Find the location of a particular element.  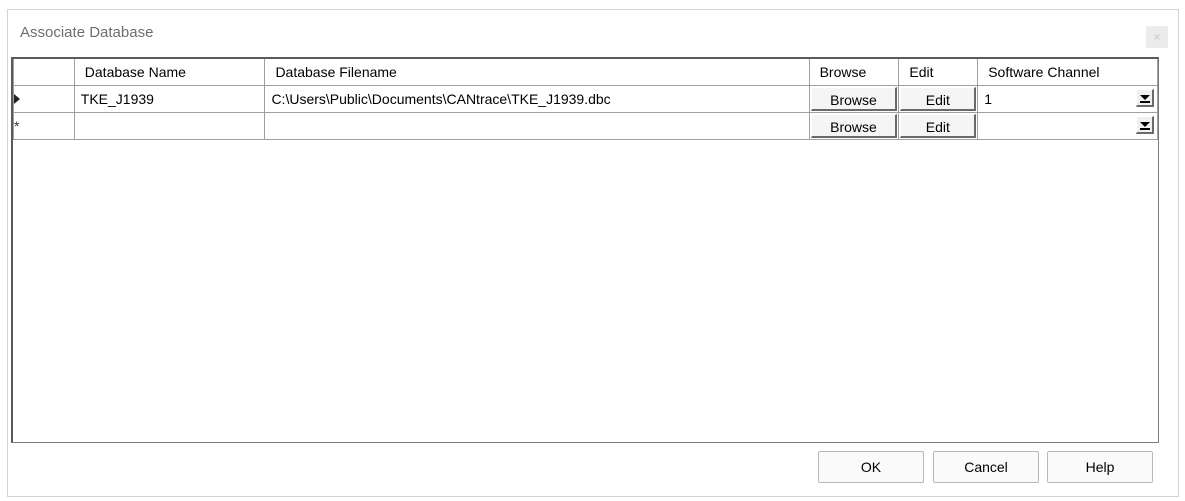

close-button: × is located at coordinates (1157, 37).